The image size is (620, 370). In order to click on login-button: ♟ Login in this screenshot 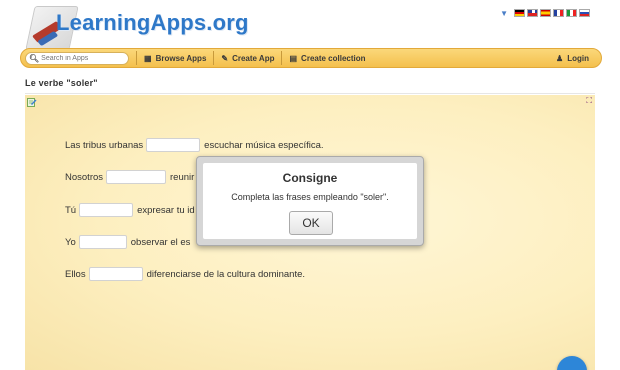, I will do `click(572, 58)`.